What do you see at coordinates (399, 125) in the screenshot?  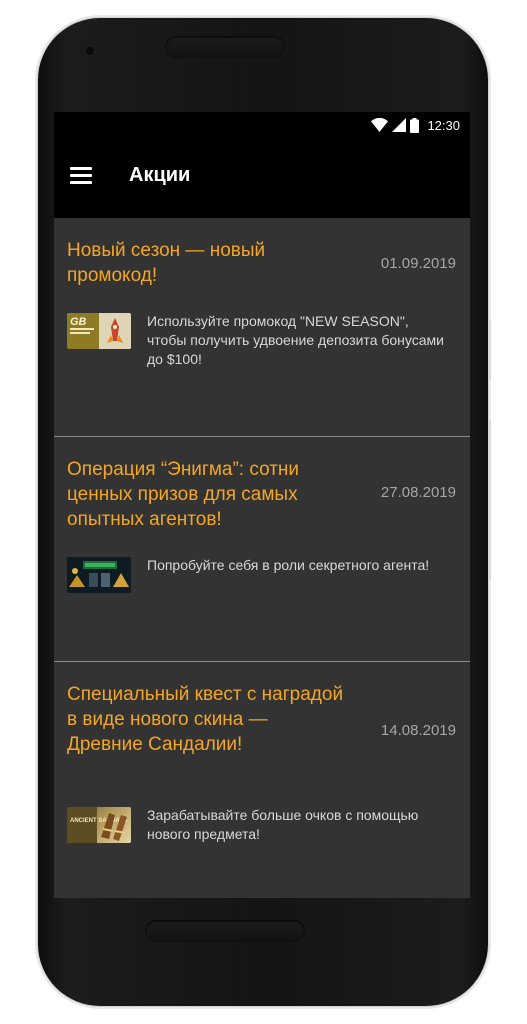 I see `cellular-signal-icon` at bounding box center [399, 125].